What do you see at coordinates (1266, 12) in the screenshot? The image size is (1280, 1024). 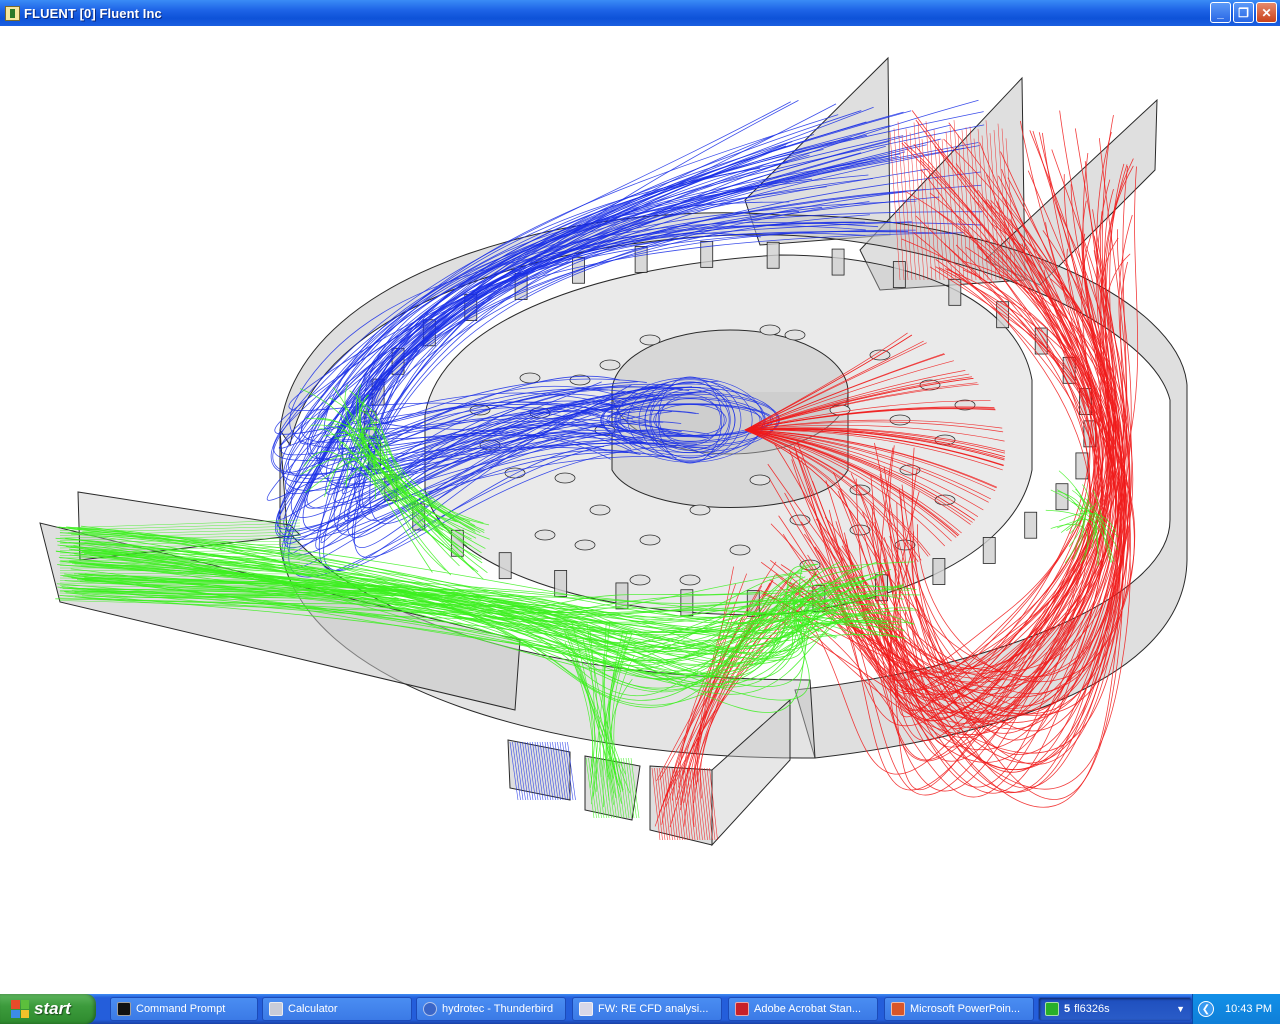 I see `close-button: ✕` at bounding box center [1266, 12].